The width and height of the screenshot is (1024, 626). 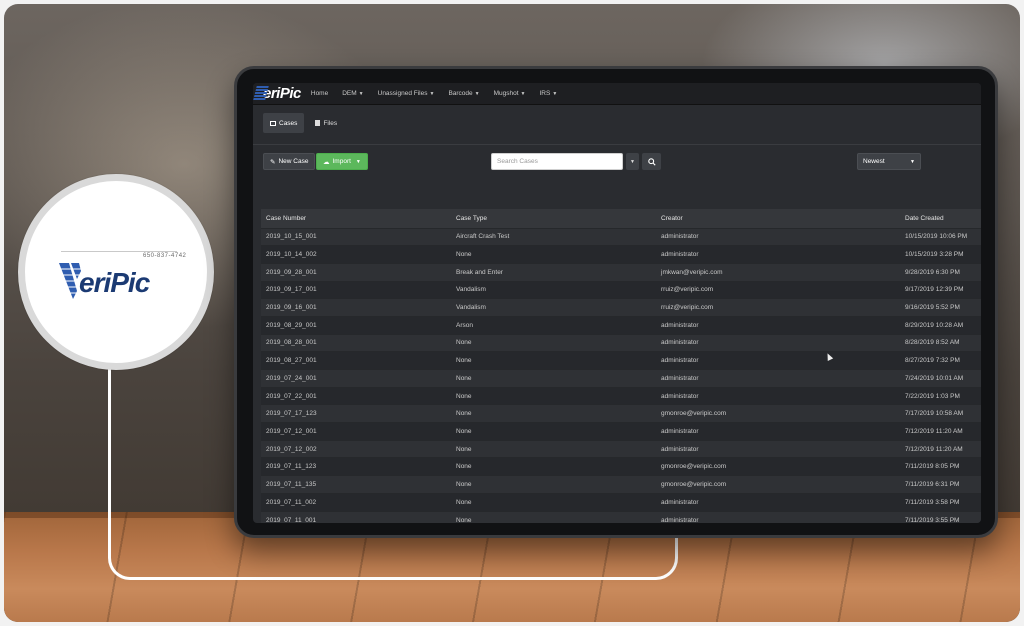 What do you see at coordinates (940, 413) in the screenshot?
I see `cell-date-created: 7/17/2019 10:58 AM` at bounding box center [940, 413].